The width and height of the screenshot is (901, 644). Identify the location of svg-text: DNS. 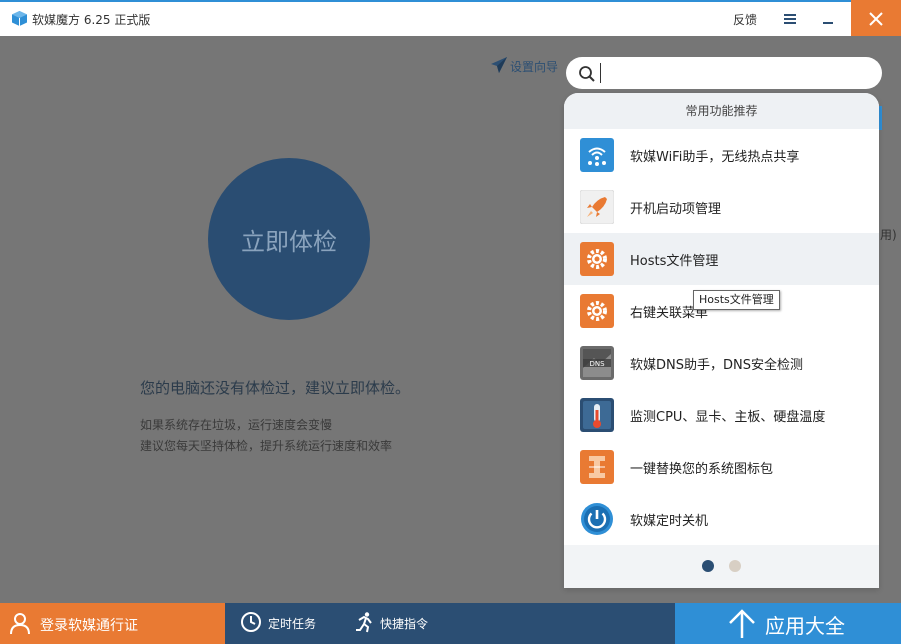
(597, 364).